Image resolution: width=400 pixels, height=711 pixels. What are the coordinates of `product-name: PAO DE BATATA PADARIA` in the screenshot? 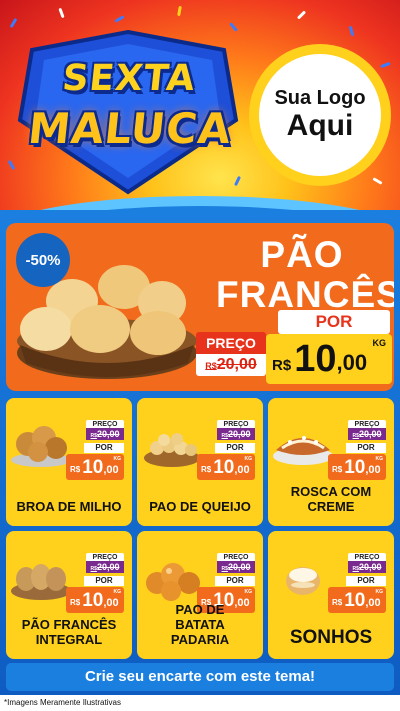 It's located at (200, 624).